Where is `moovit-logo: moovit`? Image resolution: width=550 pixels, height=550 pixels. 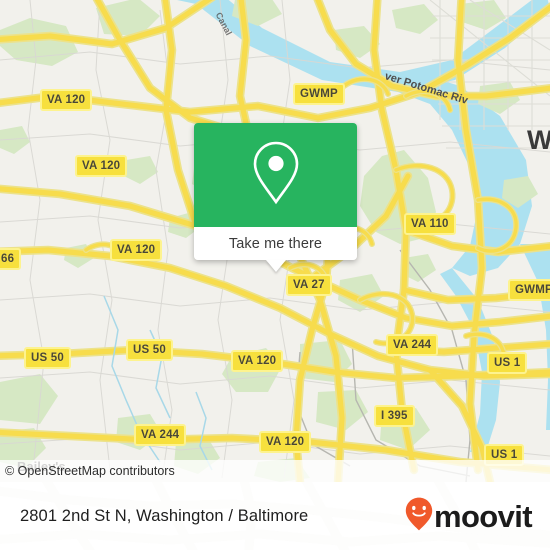
moovit-logo: moovit is located at coordinates (469, 516).